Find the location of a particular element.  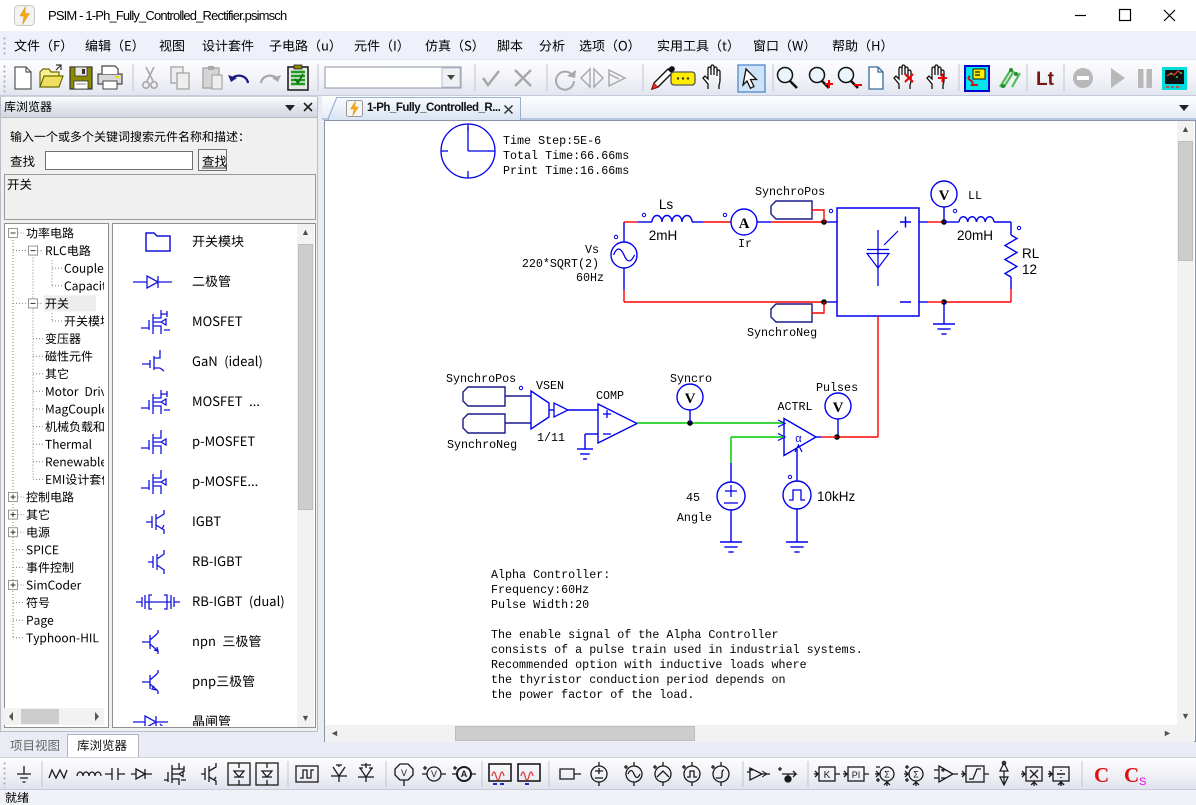

svg-text: 45 is located at coordinates (693, 498).